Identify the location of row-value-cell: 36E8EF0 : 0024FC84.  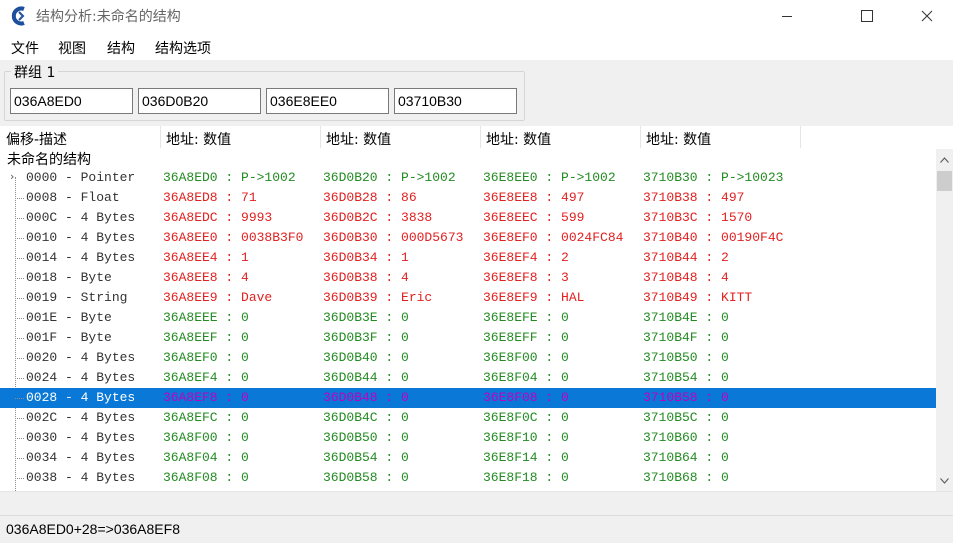
(553, 237).